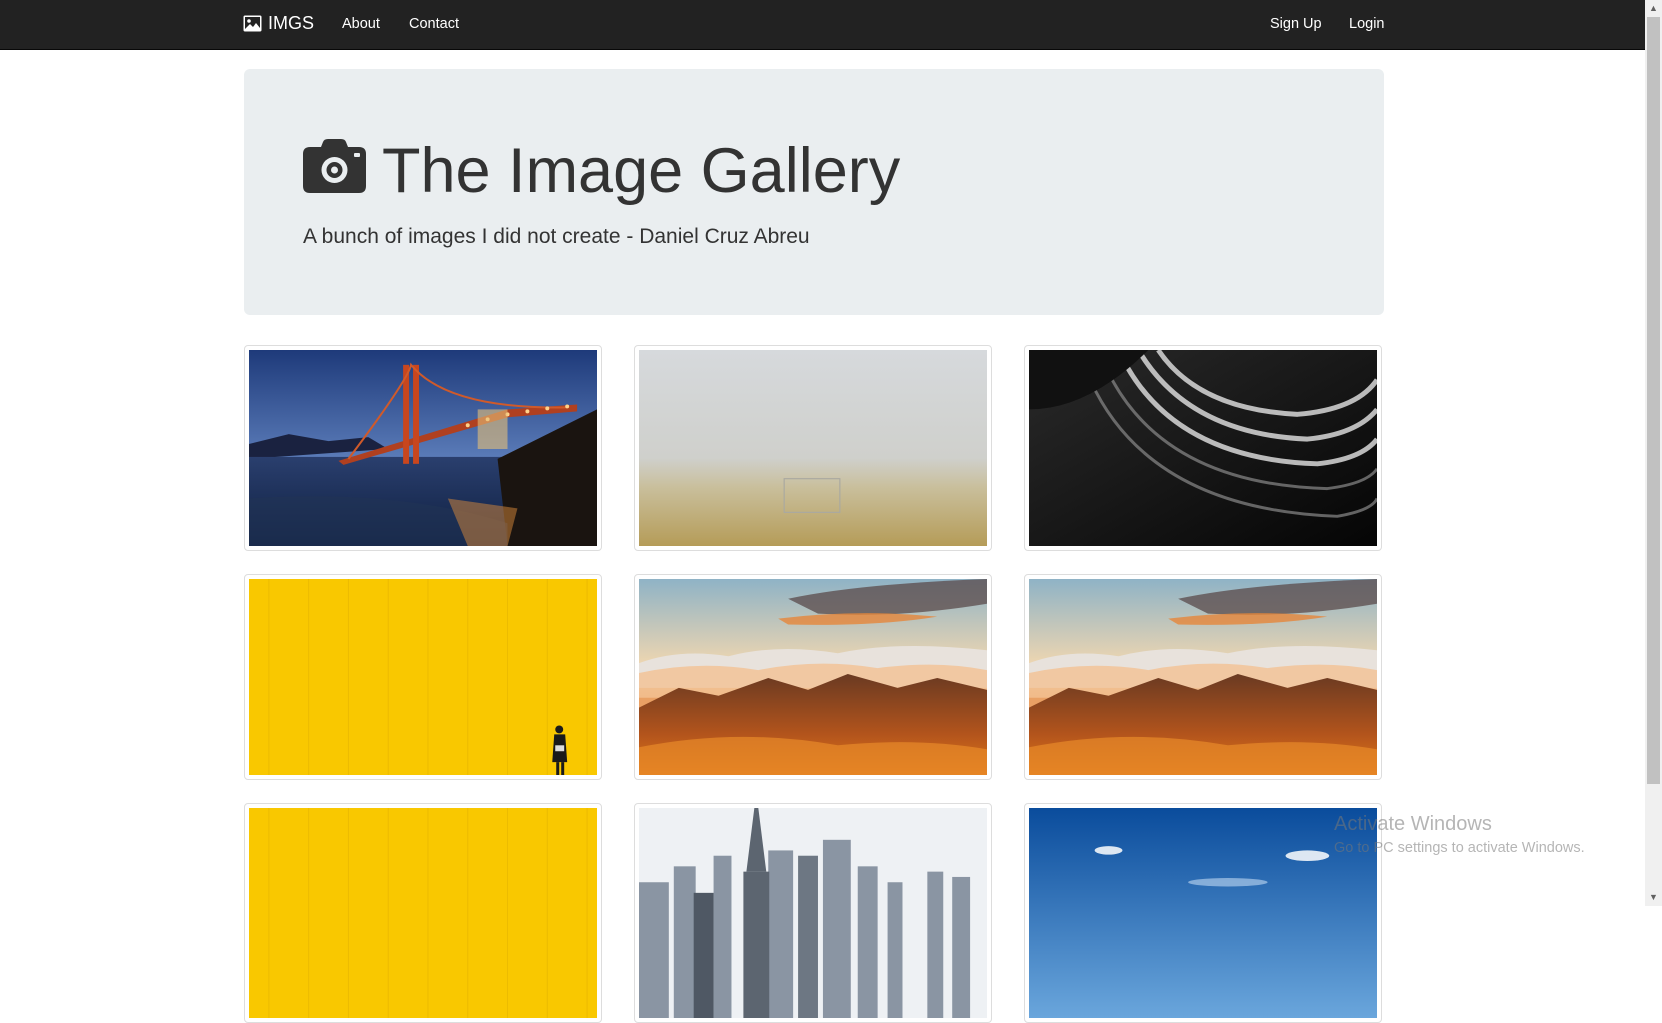 The width and height of the screenshot is (1662, 1023). Describe the element at coordinates (1459, 848) in the screenshot. I see `watermark-subtitle: Go to PC settings to activate Windows.` at that location.